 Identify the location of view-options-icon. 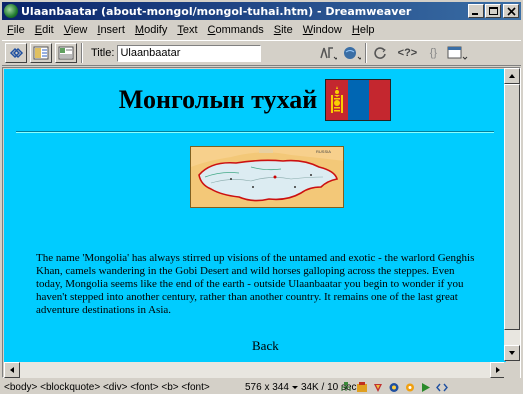
(458, 53).